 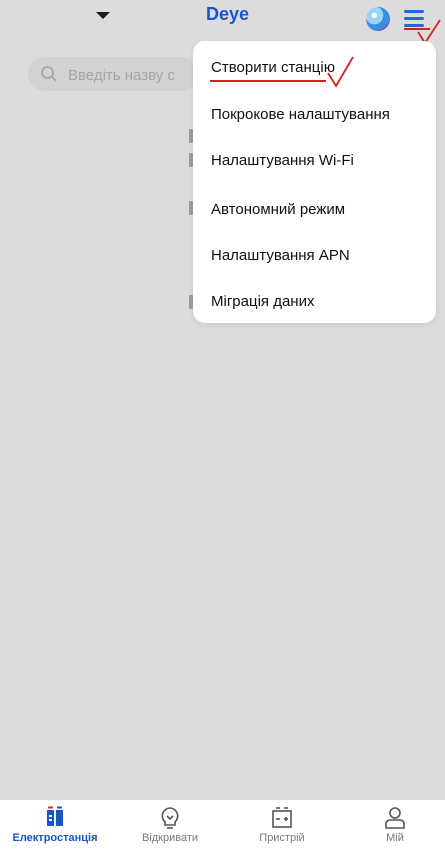 What do you see at coordinates (282, 838) in the screenshot?
I see `tab-label: Пристрій` at bounding box center [282, 838].